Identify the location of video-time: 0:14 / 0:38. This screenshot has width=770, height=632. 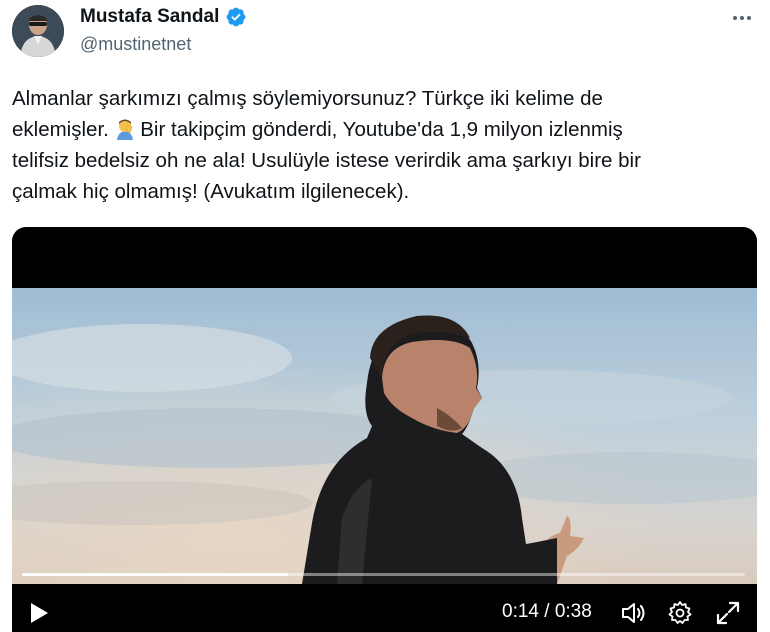
(547, 611).